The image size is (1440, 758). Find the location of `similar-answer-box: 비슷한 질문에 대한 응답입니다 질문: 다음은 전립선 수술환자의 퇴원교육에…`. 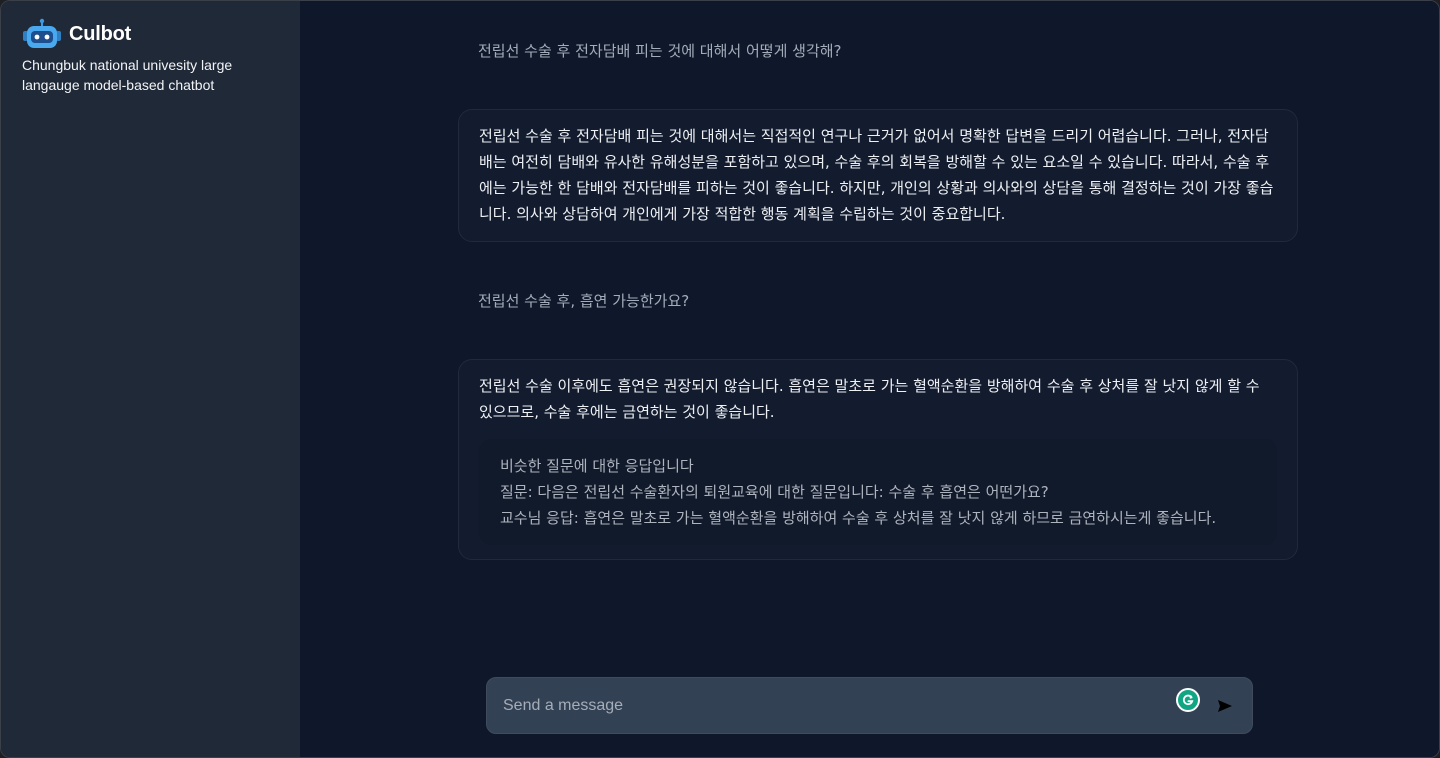

similar-answer-box: 비슷한 질문에 대한 응답입니다 질문: 다음은 전립선 수술환자의 퇴원교육에… is located at coordinates (878, 492).